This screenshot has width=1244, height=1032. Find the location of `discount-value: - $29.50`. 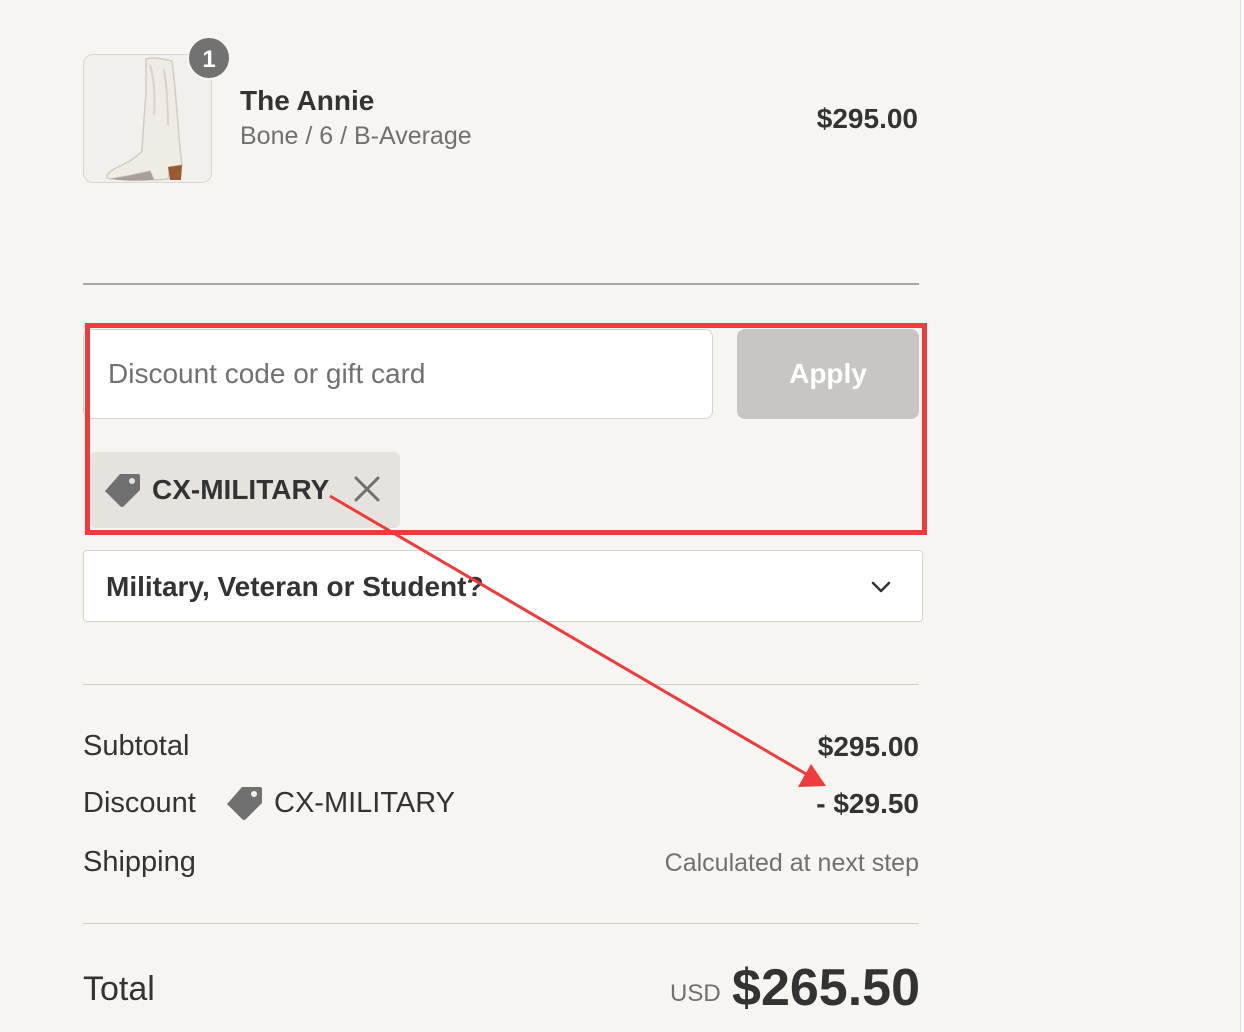

discount-value: - $29.50 is located at coordinates (867, 803).